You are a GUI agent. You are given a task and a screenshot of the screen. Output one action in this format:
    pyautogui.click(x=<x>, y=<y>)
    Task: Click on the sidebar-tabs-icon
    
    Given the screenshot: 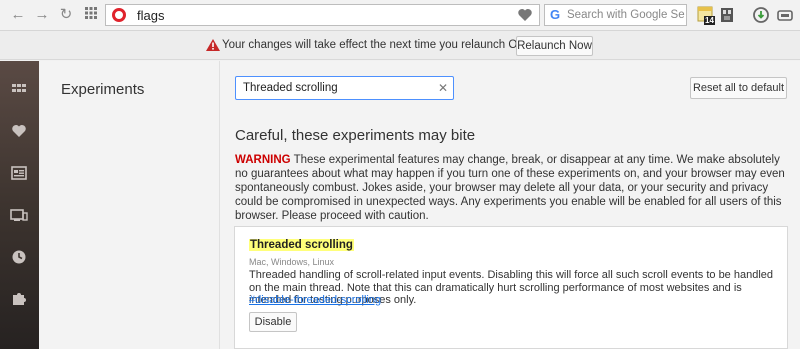 What is the action you would take?
    pyautogui.click(x=19, y=215)
    